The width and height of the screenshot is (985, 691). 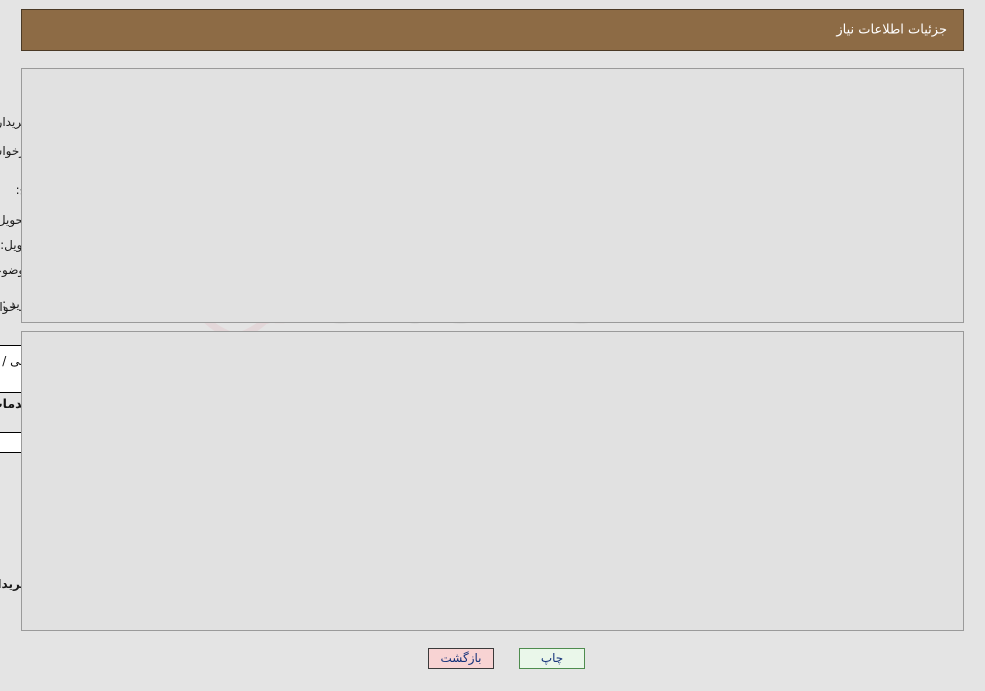 I want to click on back-button: بازگشت, so click(x=461, y=658).